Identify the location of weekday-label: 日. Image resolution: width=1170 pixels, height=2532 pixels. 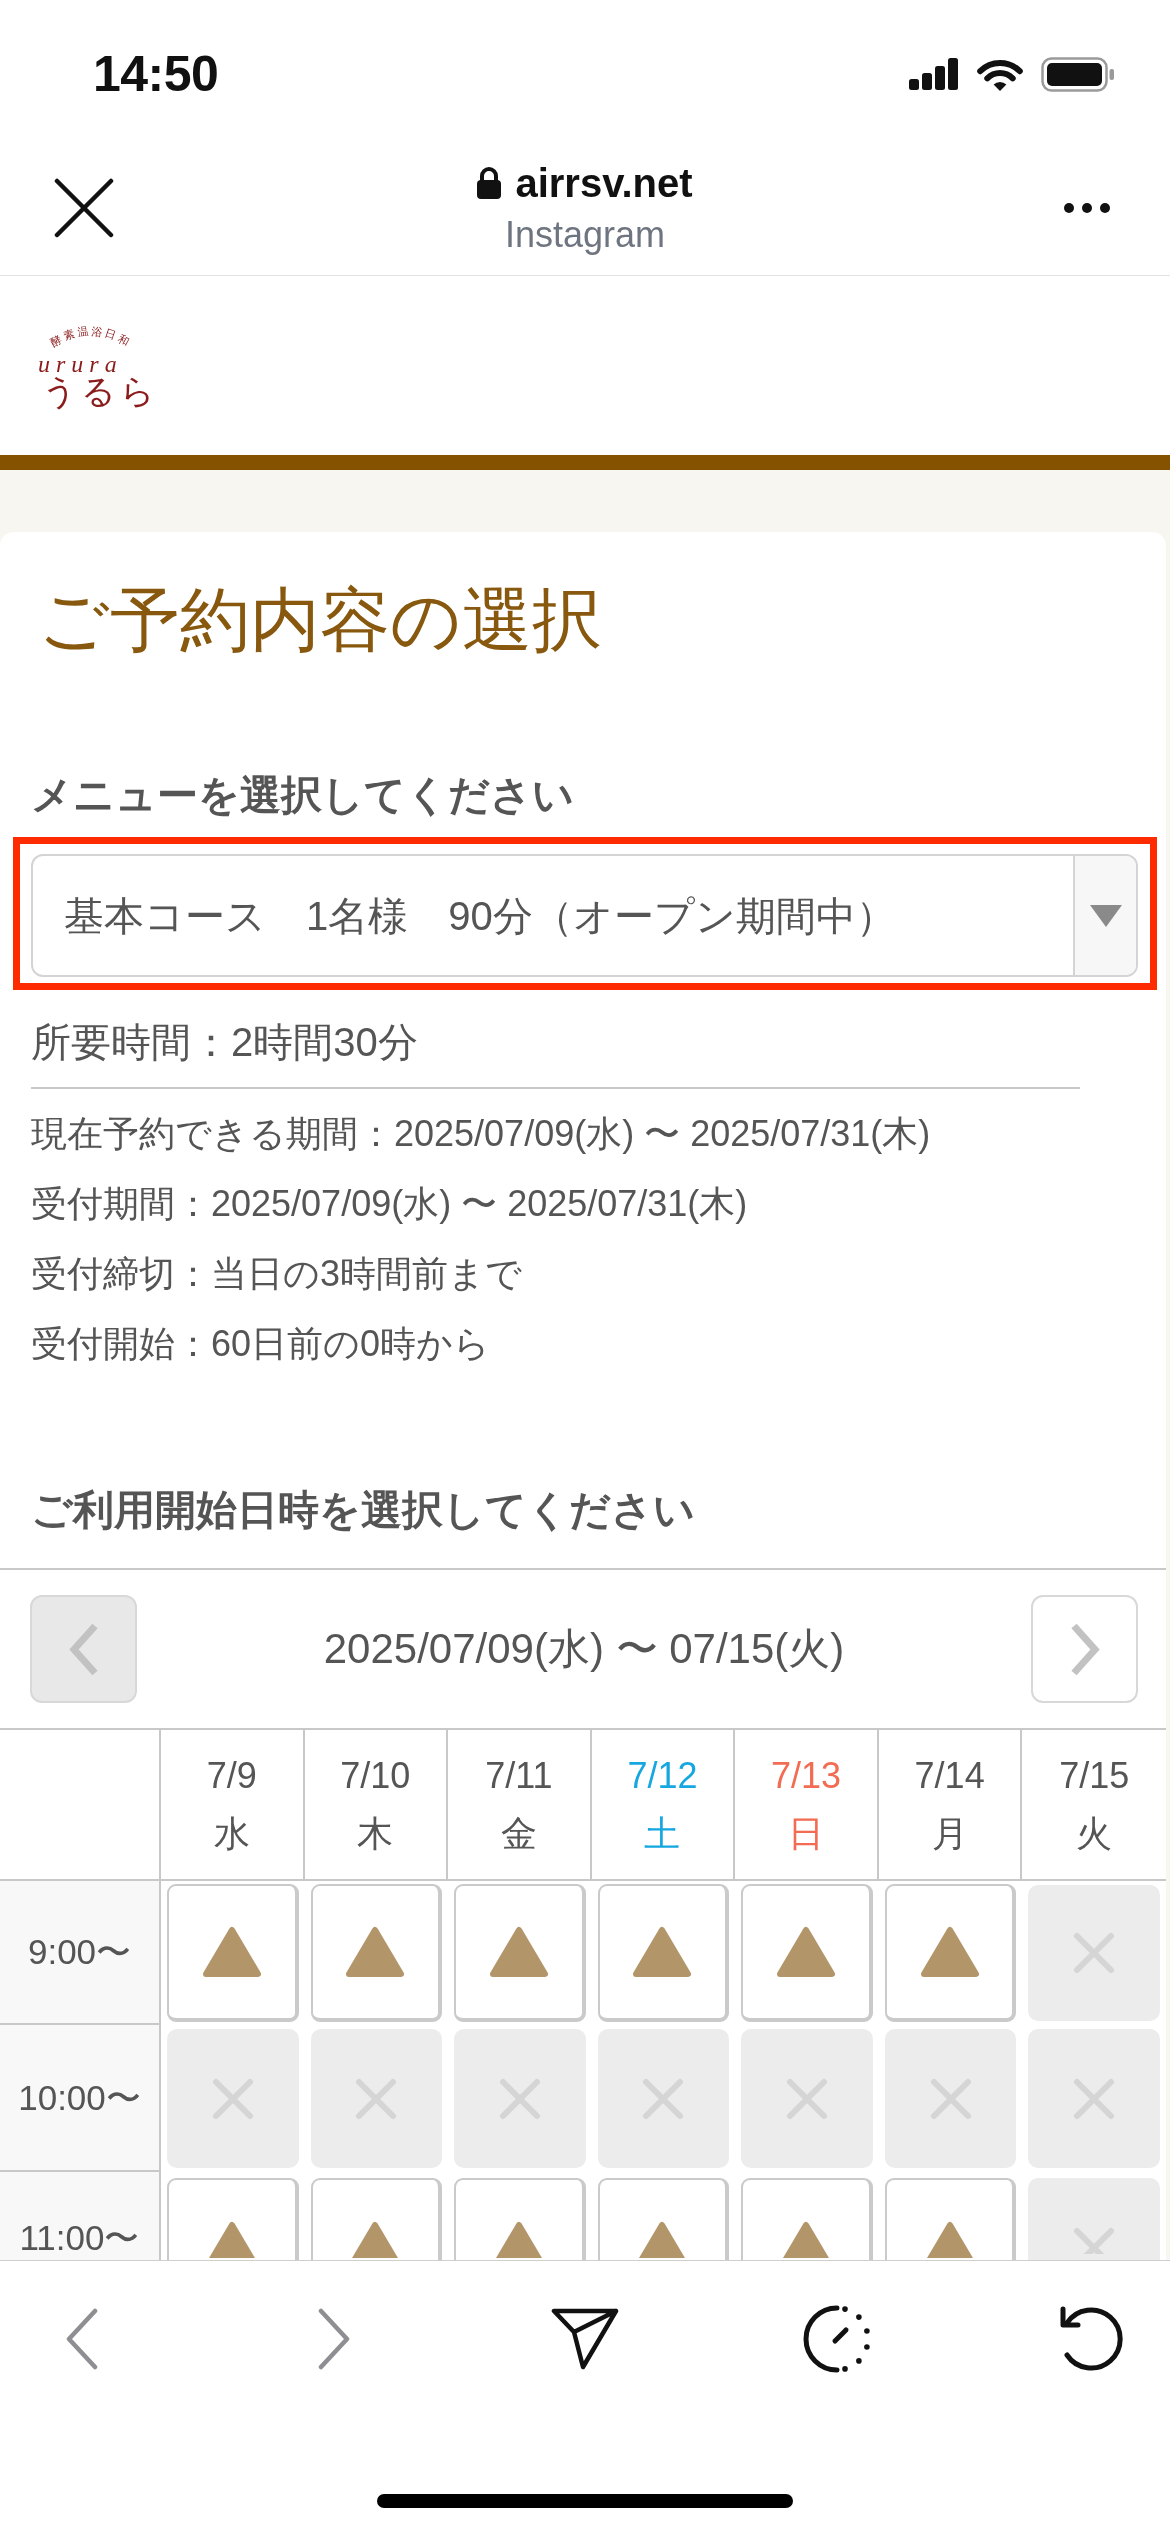
(806, 1833).